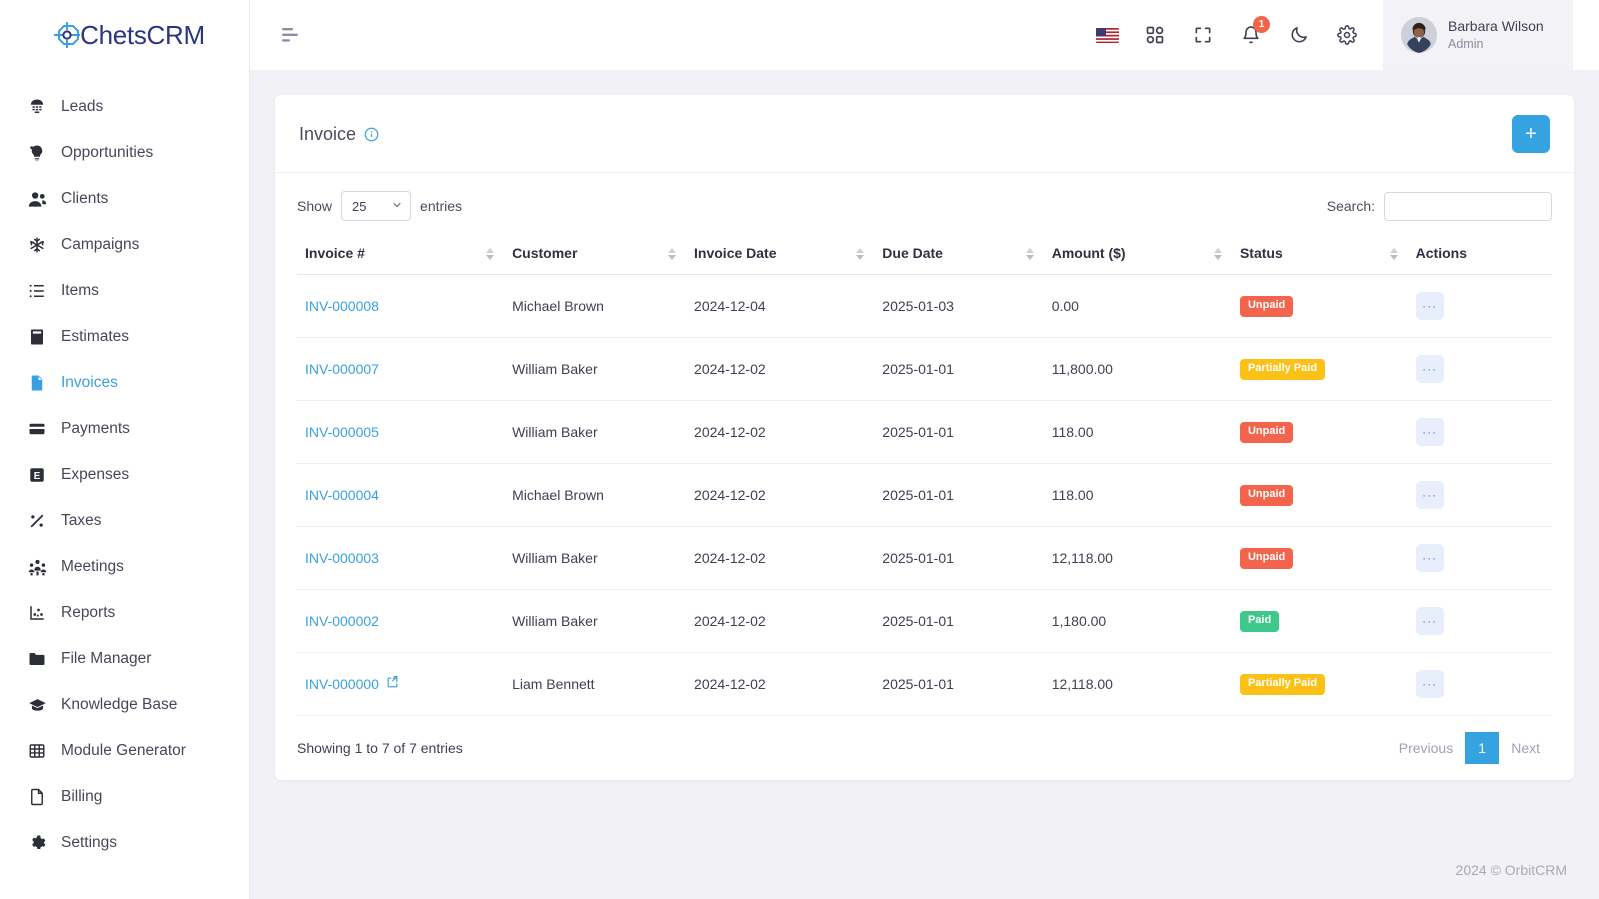 Image resolution: width=1599 pixels, height=899 pixels. Describe the element at coordinates (352, 683) in the screenshot. I see `invoice-link: INV-000000` at that location.